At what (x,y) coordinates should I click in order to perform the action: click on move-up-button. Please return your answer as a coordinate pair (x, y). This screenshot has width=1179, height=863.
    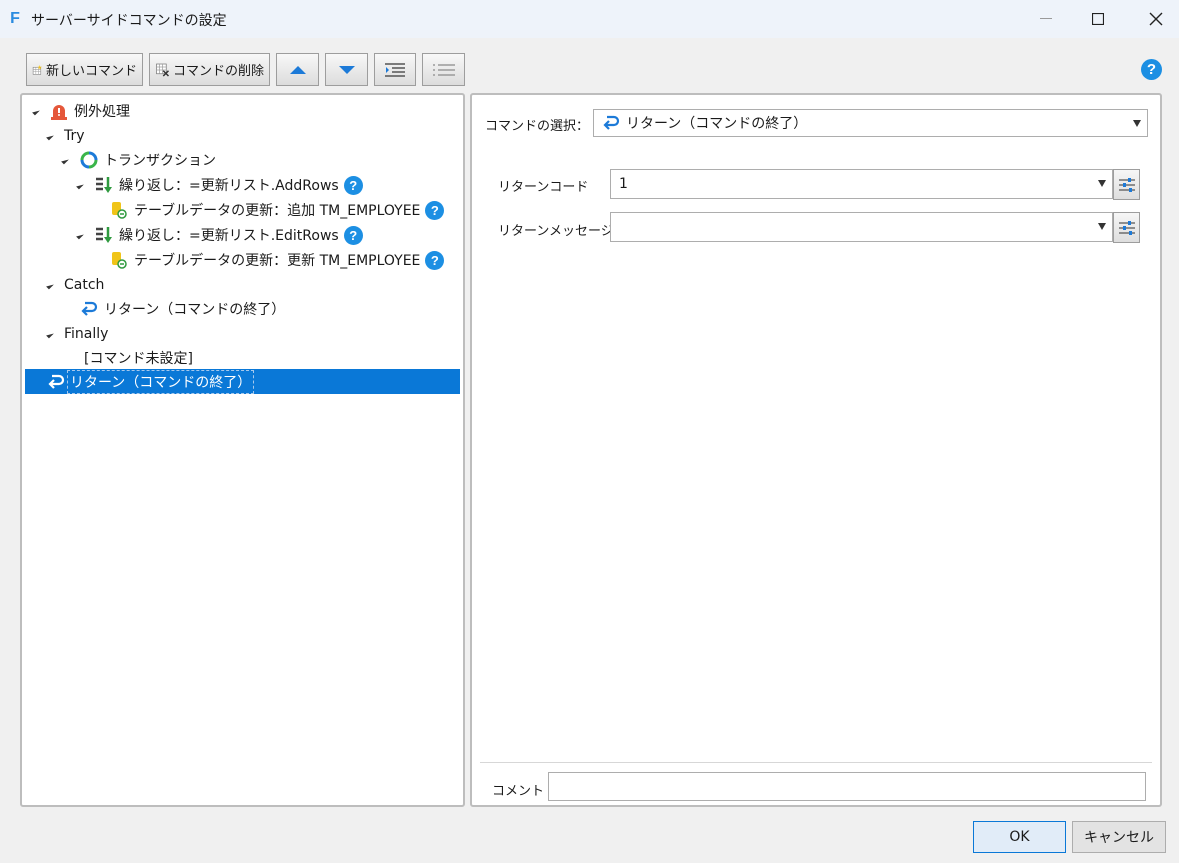
    Looking at the image, I should click on (297, 69).